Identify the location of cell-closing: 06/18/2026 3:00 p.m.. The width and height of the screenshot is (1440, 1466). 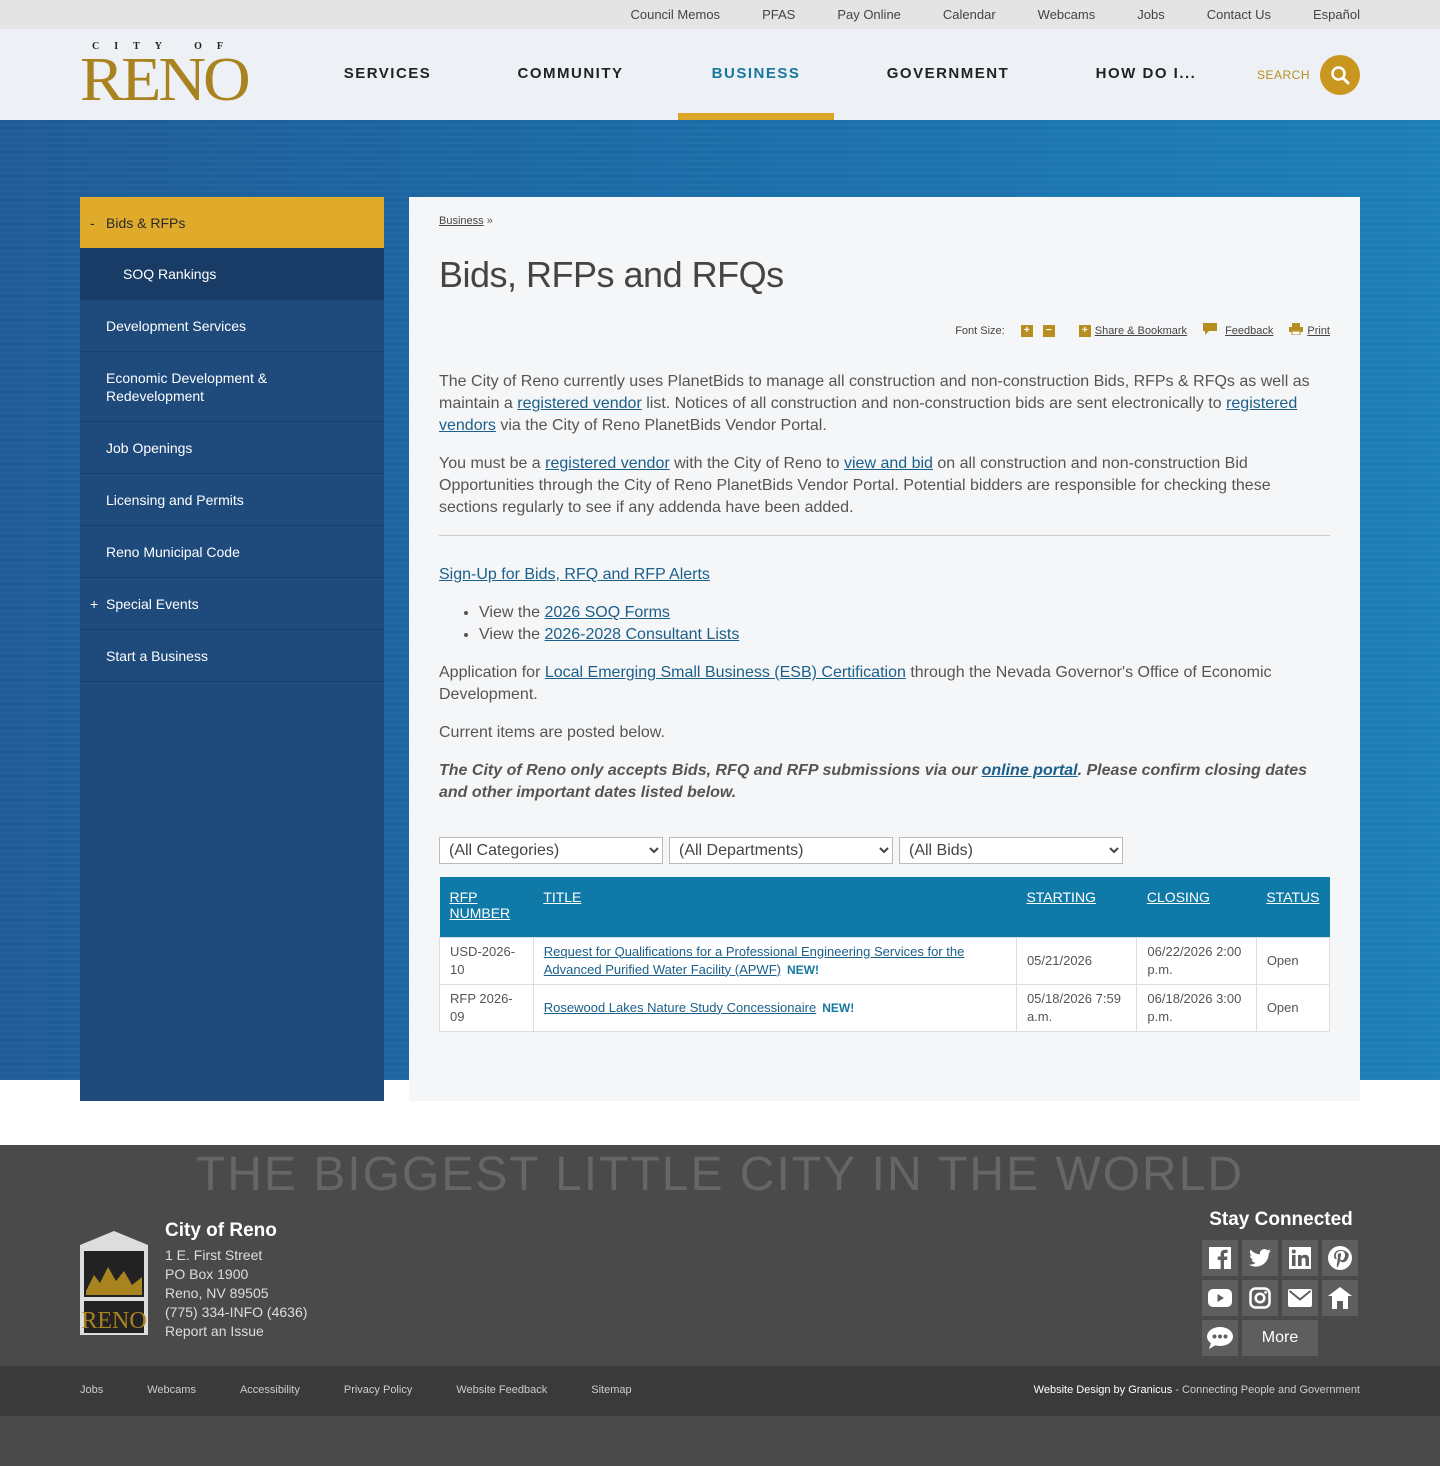
(1196, 1007).